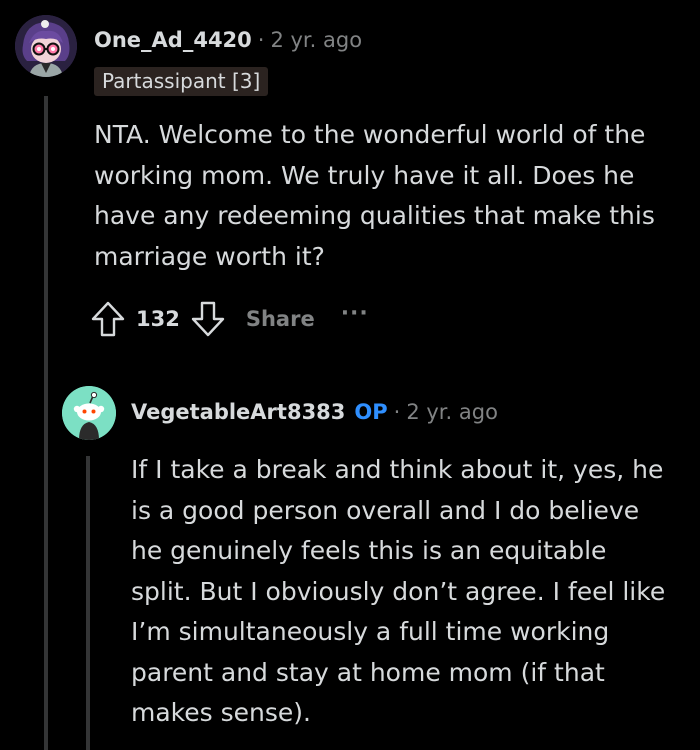 The width and height of the screenshot is (700, 750). I want to click on comment-header: One_Ad_4420 · 2 yr. ago, so click(228, 40).